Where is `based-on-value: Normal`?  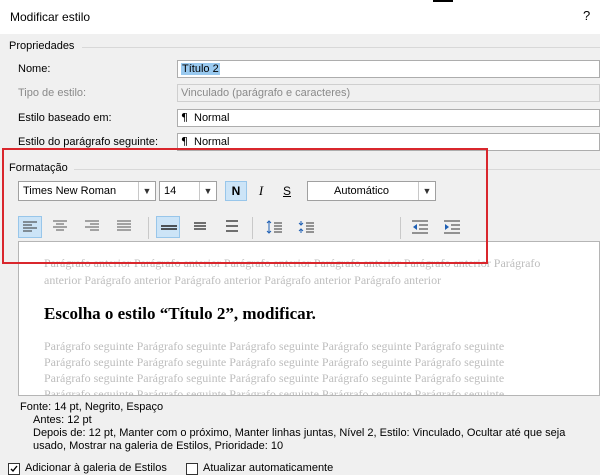
based-on-value: Normal is located at coordinates (212, 118).